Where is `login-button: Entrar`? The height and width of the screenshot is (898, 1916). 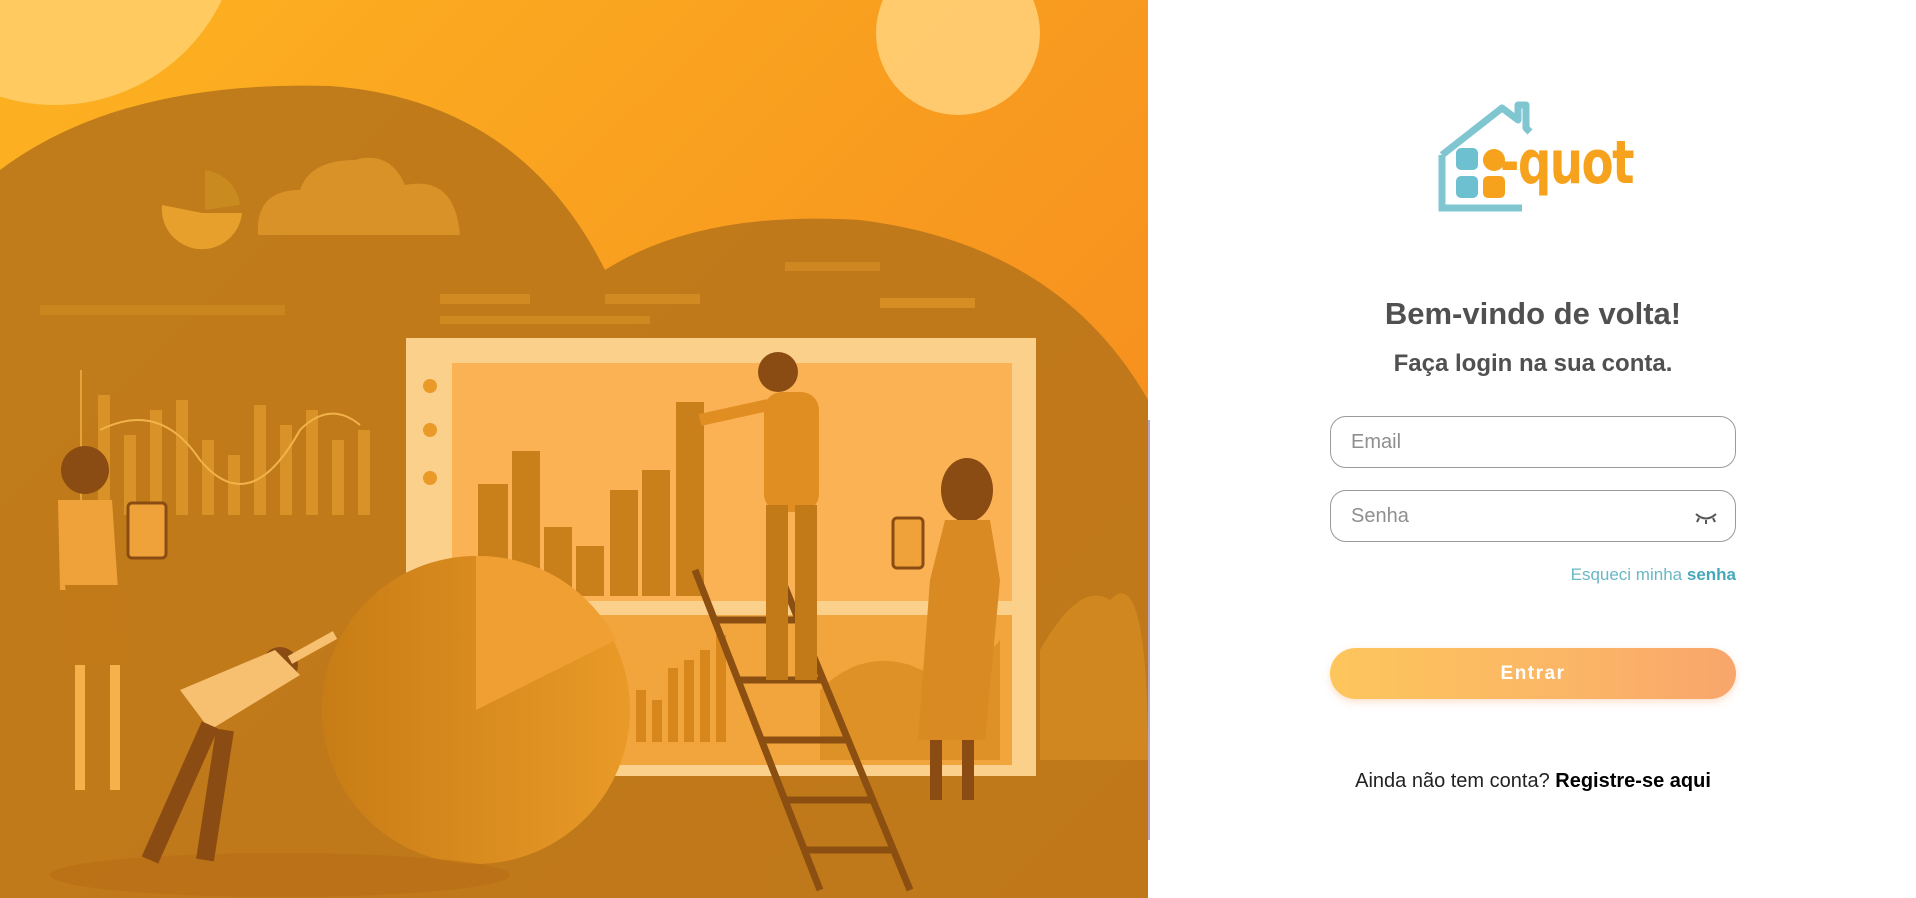 login-button: Entrar is located at coordinates (1533, 673).